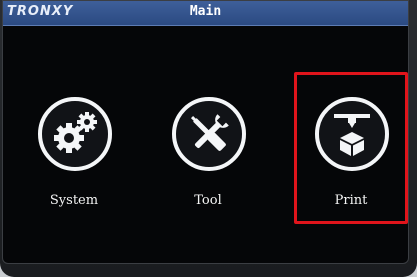  I want to click on gears-icon, so click(75, 134).